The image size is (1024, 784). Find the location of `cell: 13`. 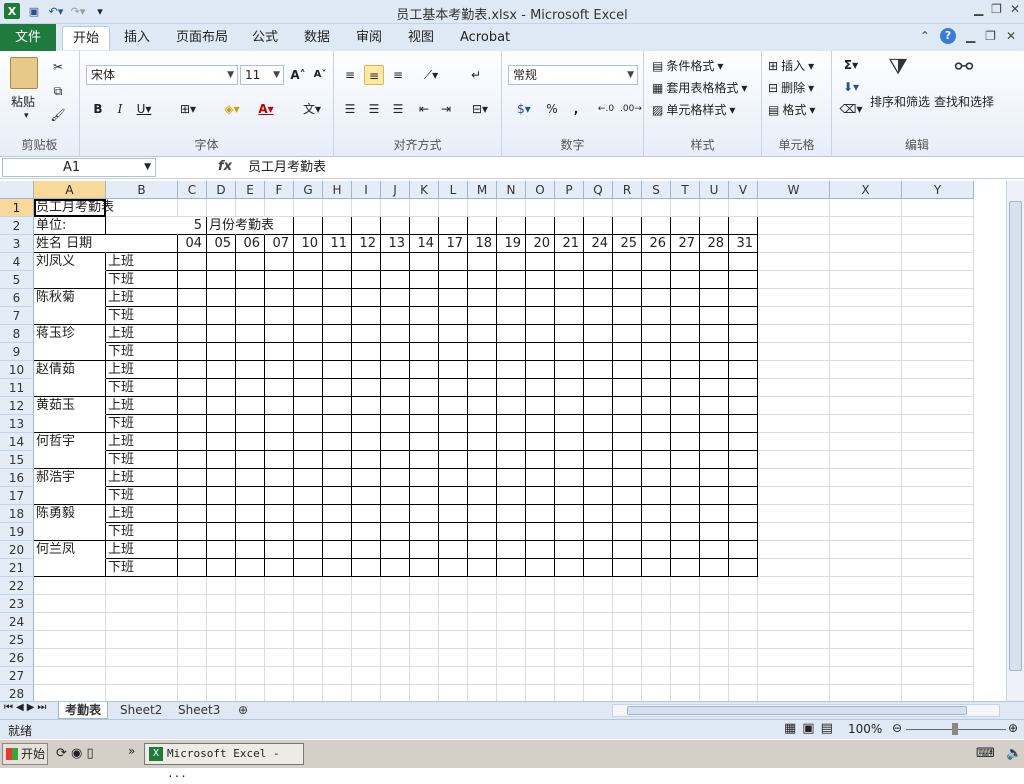

cell: 13 is located at coordinates (395, 244).